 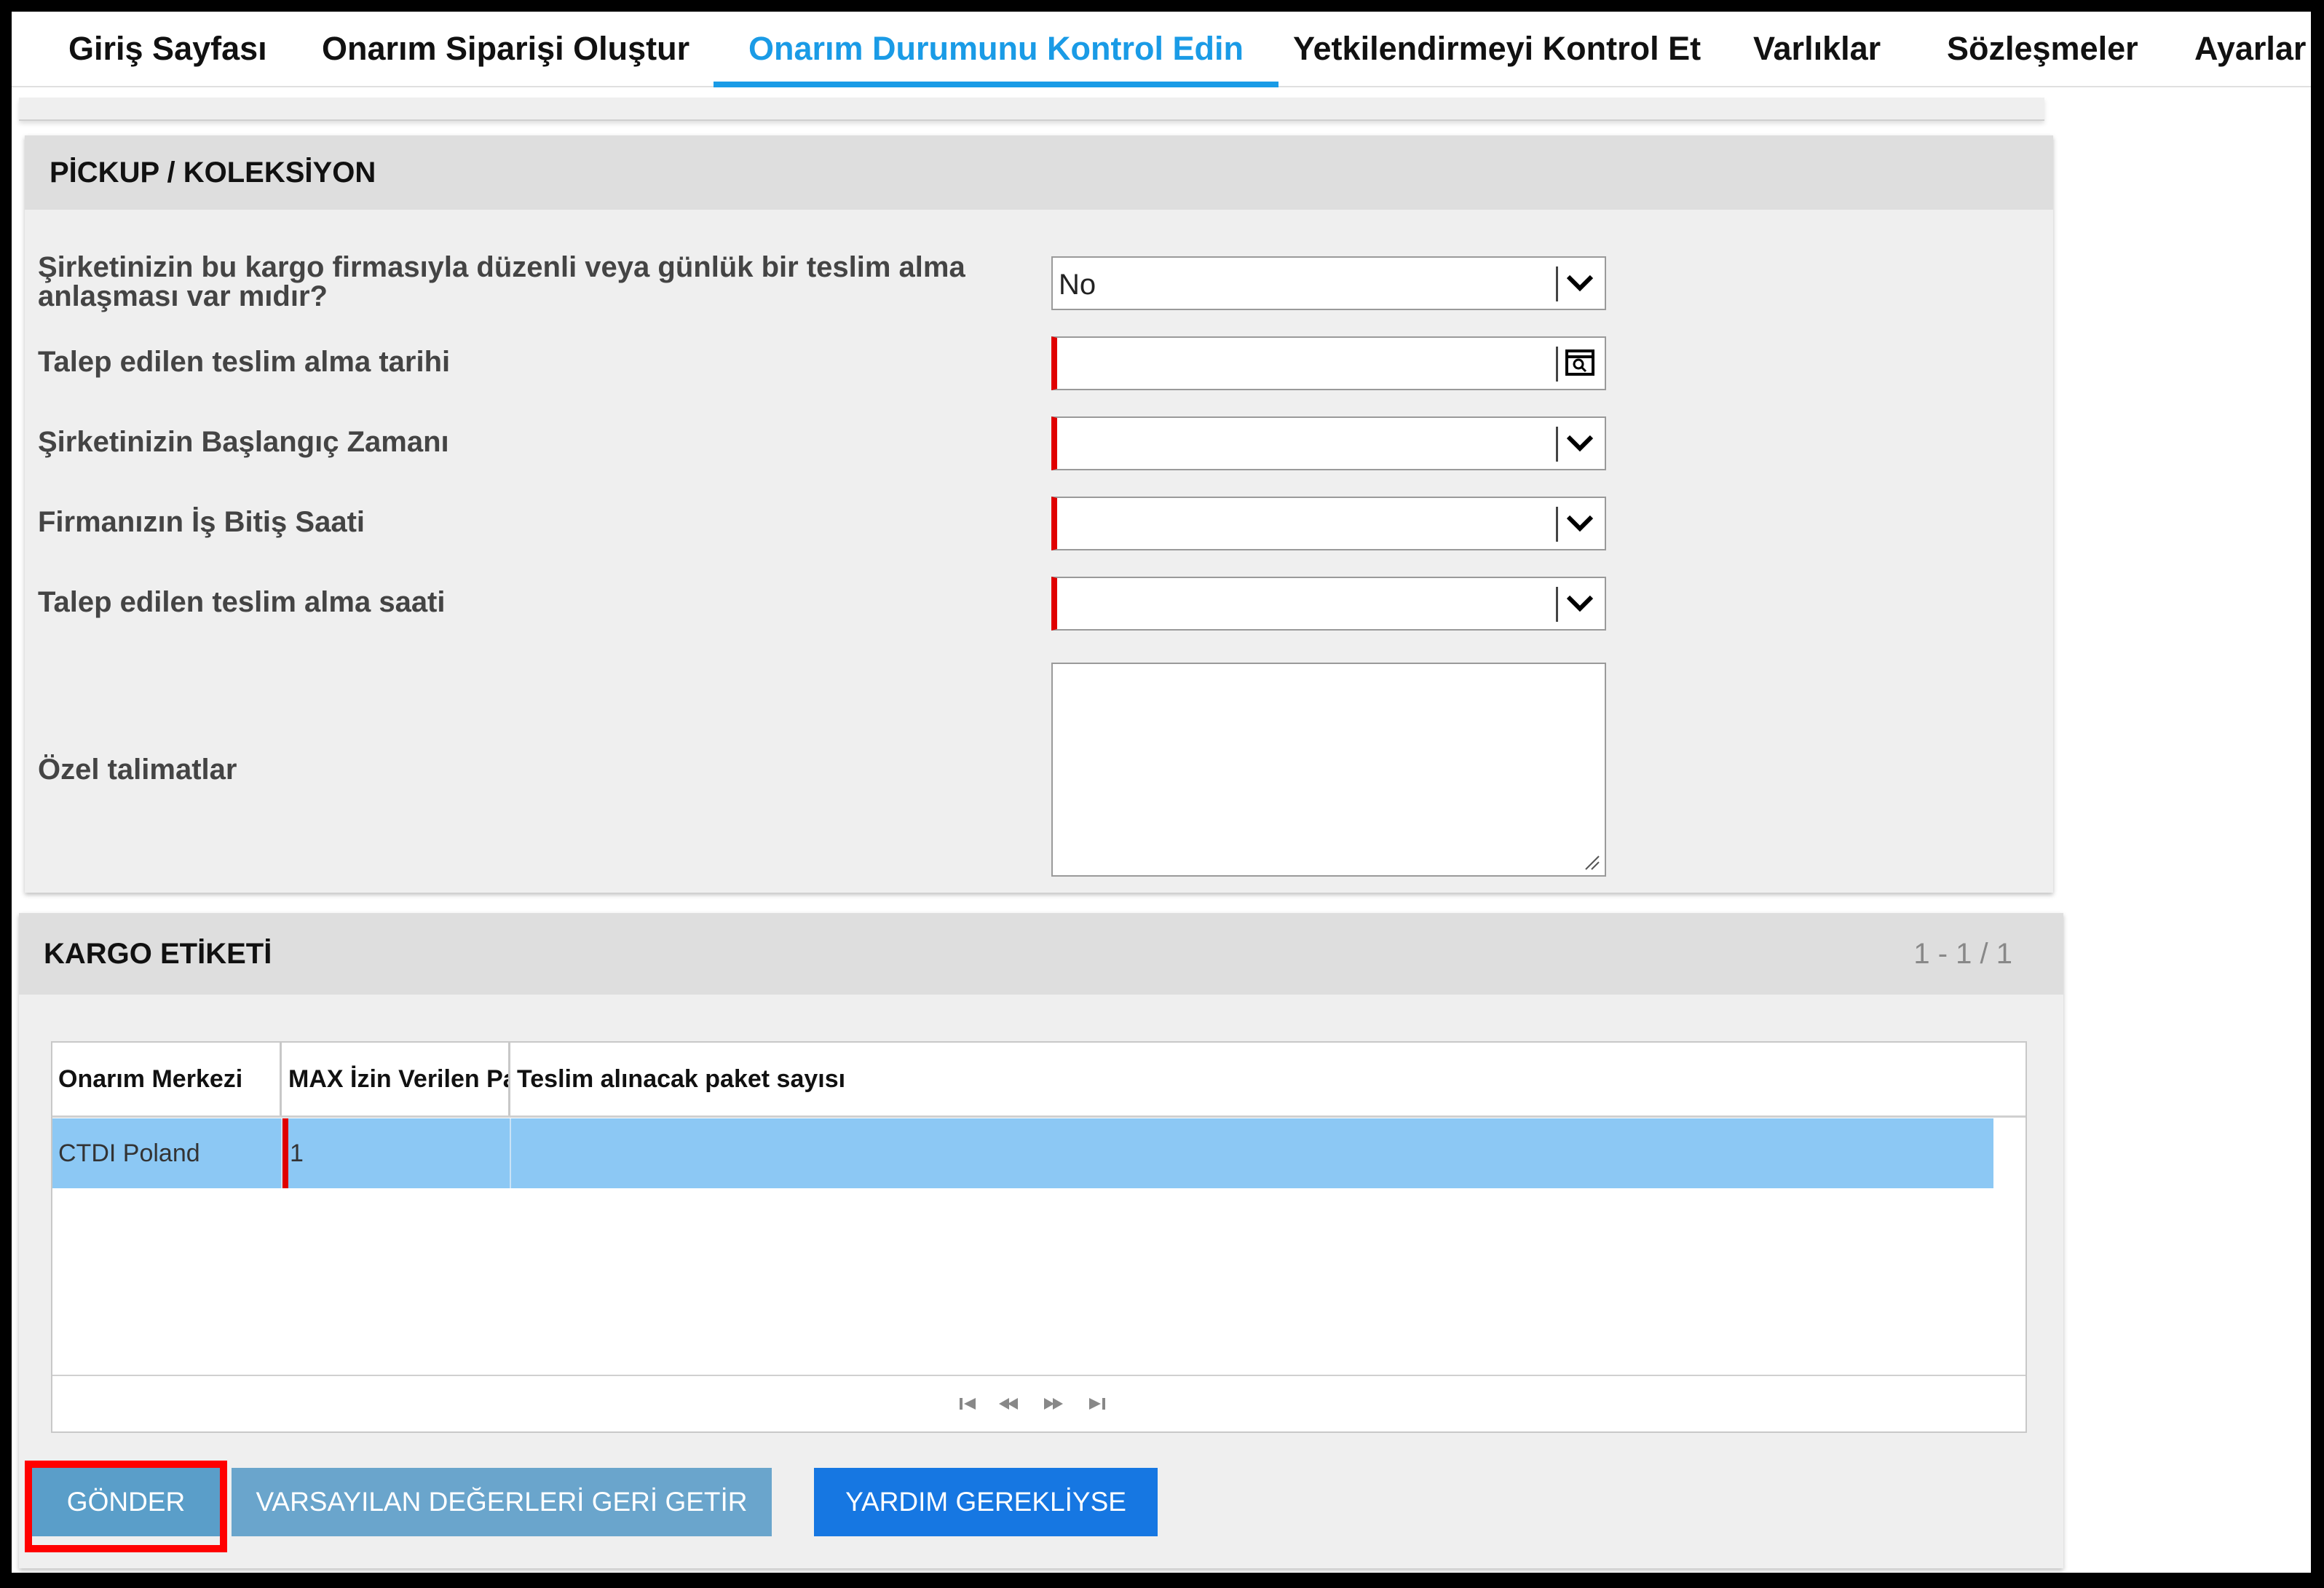 What do you see at coordinates (1329, 363) in the screenshot?
I see `pickup-date-input` at bounding box center [1329, 363].